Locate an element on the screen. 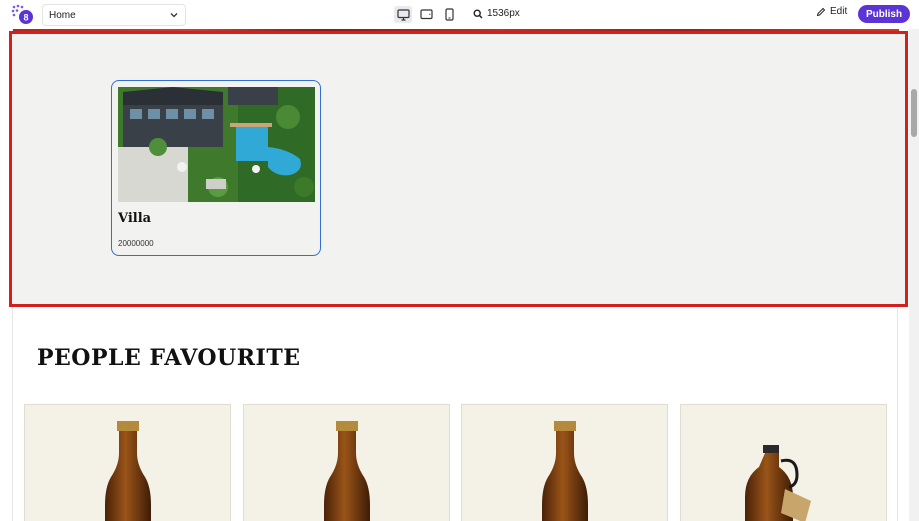 The image size is (919, 521). search-icon is located at coordinates (478, 13).